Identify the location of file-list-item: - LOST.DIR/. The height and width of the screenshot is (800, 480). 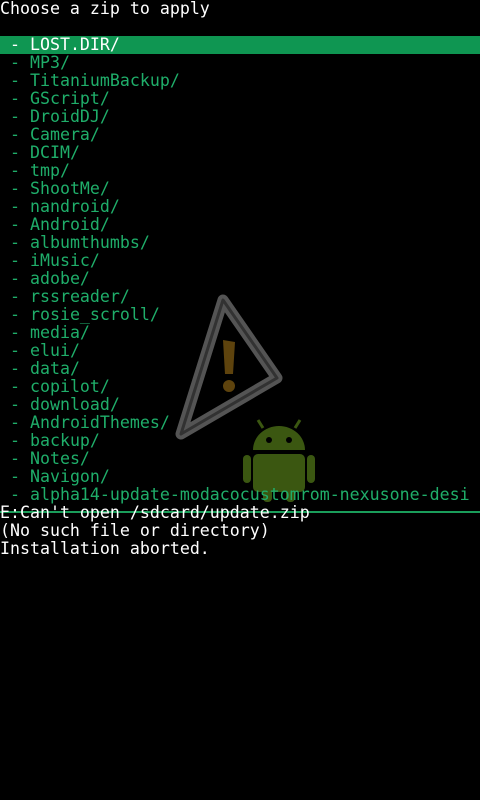
(240, 45).